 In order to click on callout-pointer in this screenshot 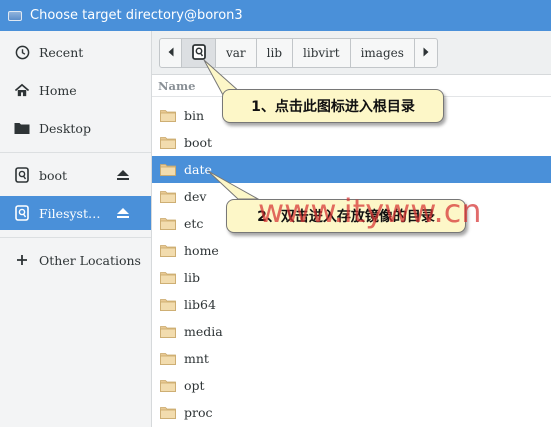, I will do `click(233, 185)`.